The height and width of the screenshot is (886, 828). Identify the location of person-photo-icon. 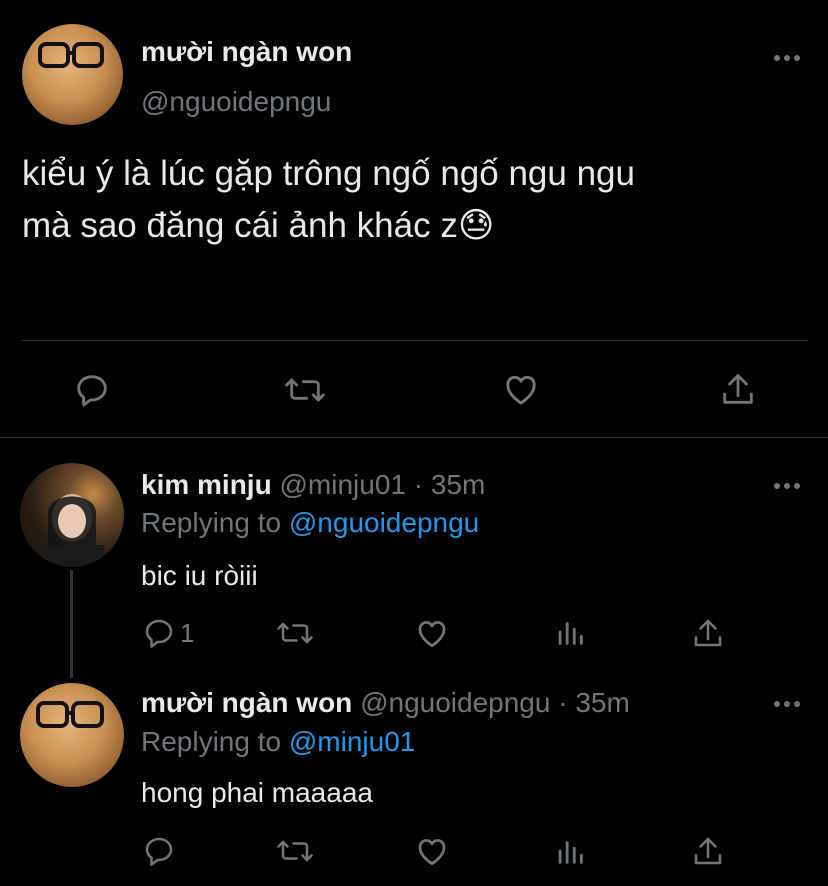
(72, 530).